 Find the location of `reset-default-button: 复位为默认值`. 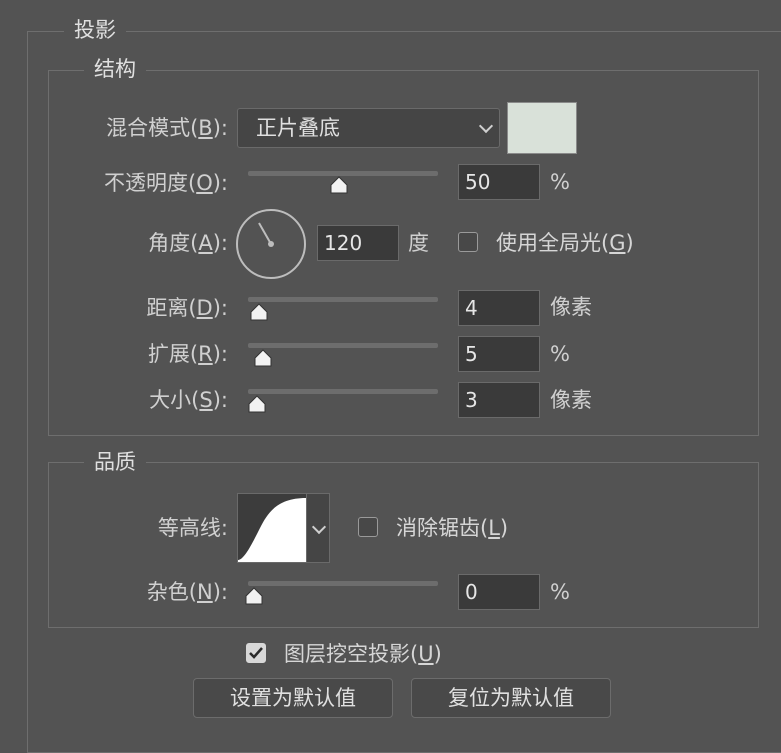

reset-default-button: 复位为默认值 is located at coordinates (511, 698).